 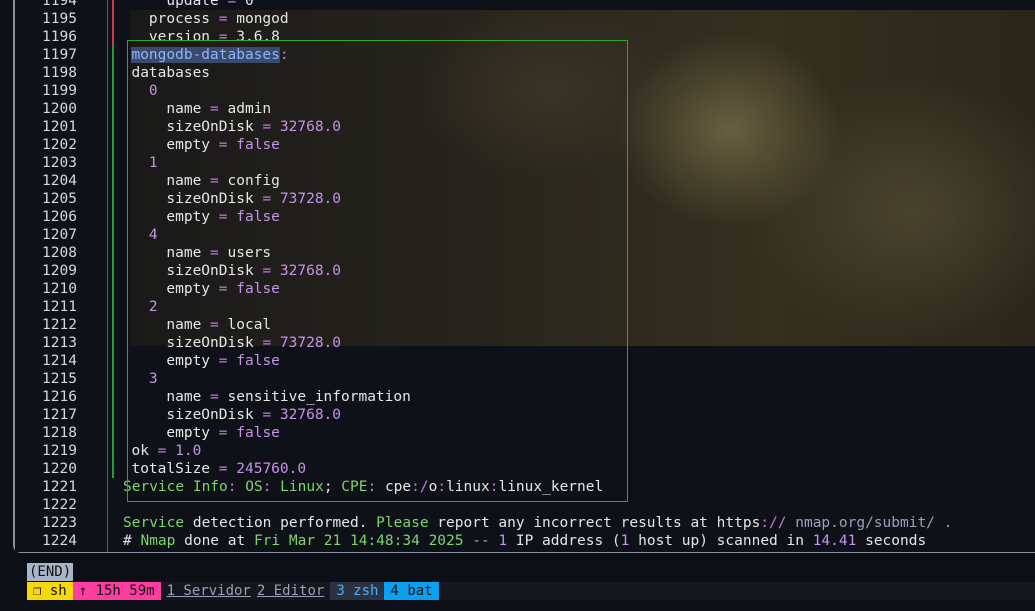 What do you see at coordinates (551, 487) in the screenshot?
I see `service-info-part: linux_kernel` at bounding box center [551, 487].